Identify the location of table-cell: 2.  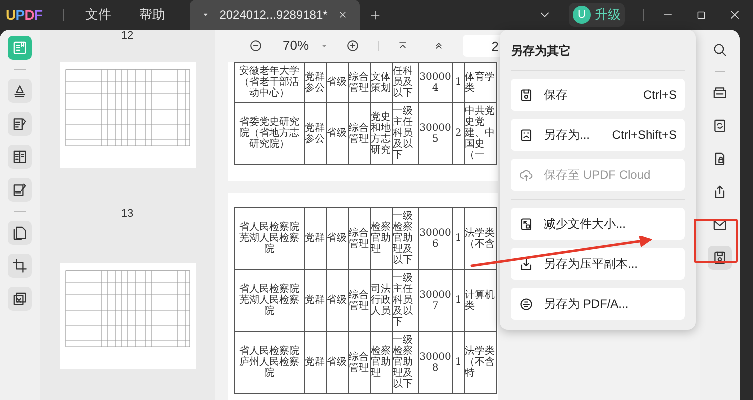
(458, 133).